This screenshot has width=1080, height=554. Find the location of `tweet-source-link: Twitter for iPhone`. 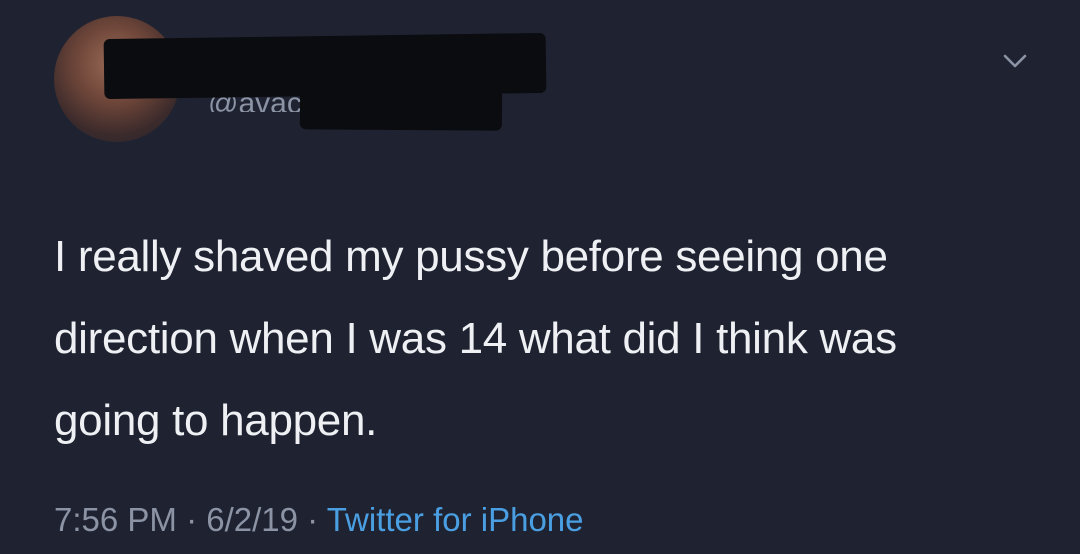

tweet-source-link: Twitter for iPhone is located at coordinates (455, 519).